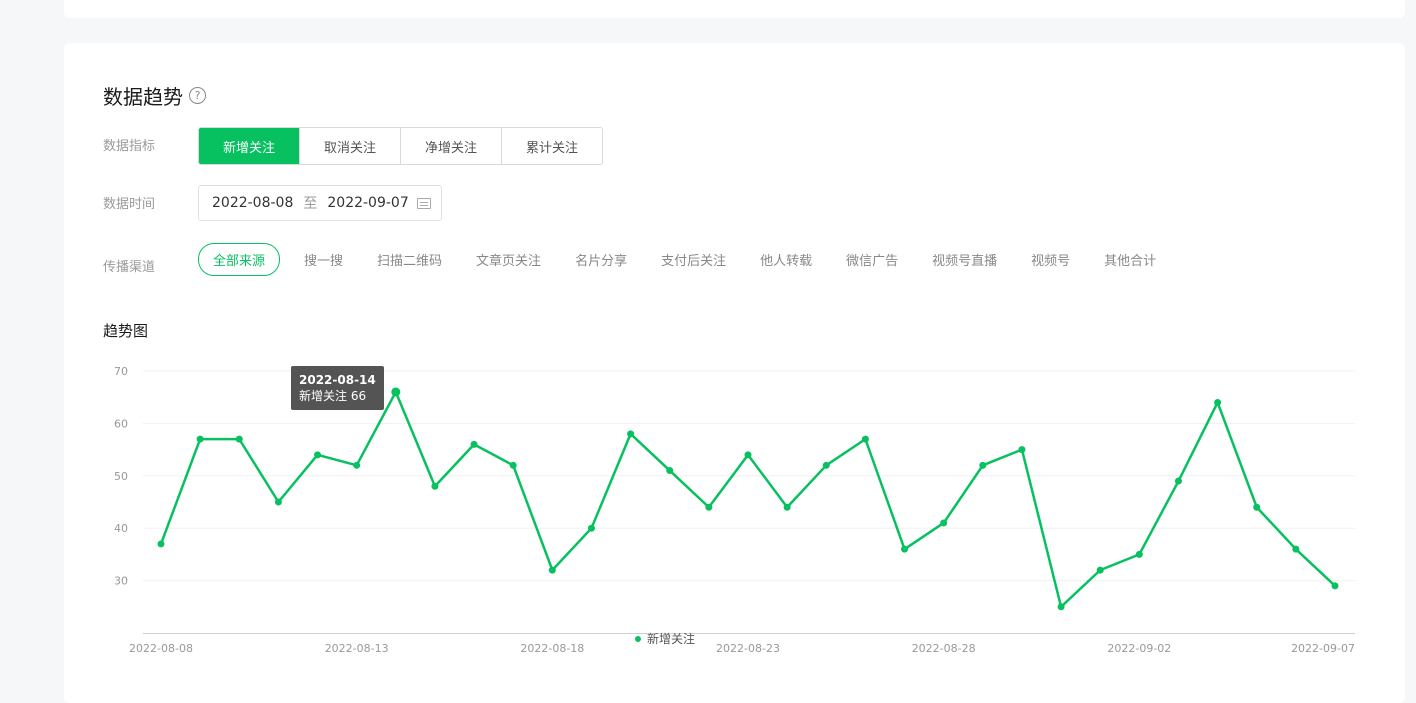  I want to click on chart-legend: 新增关注, so click(665, 638).